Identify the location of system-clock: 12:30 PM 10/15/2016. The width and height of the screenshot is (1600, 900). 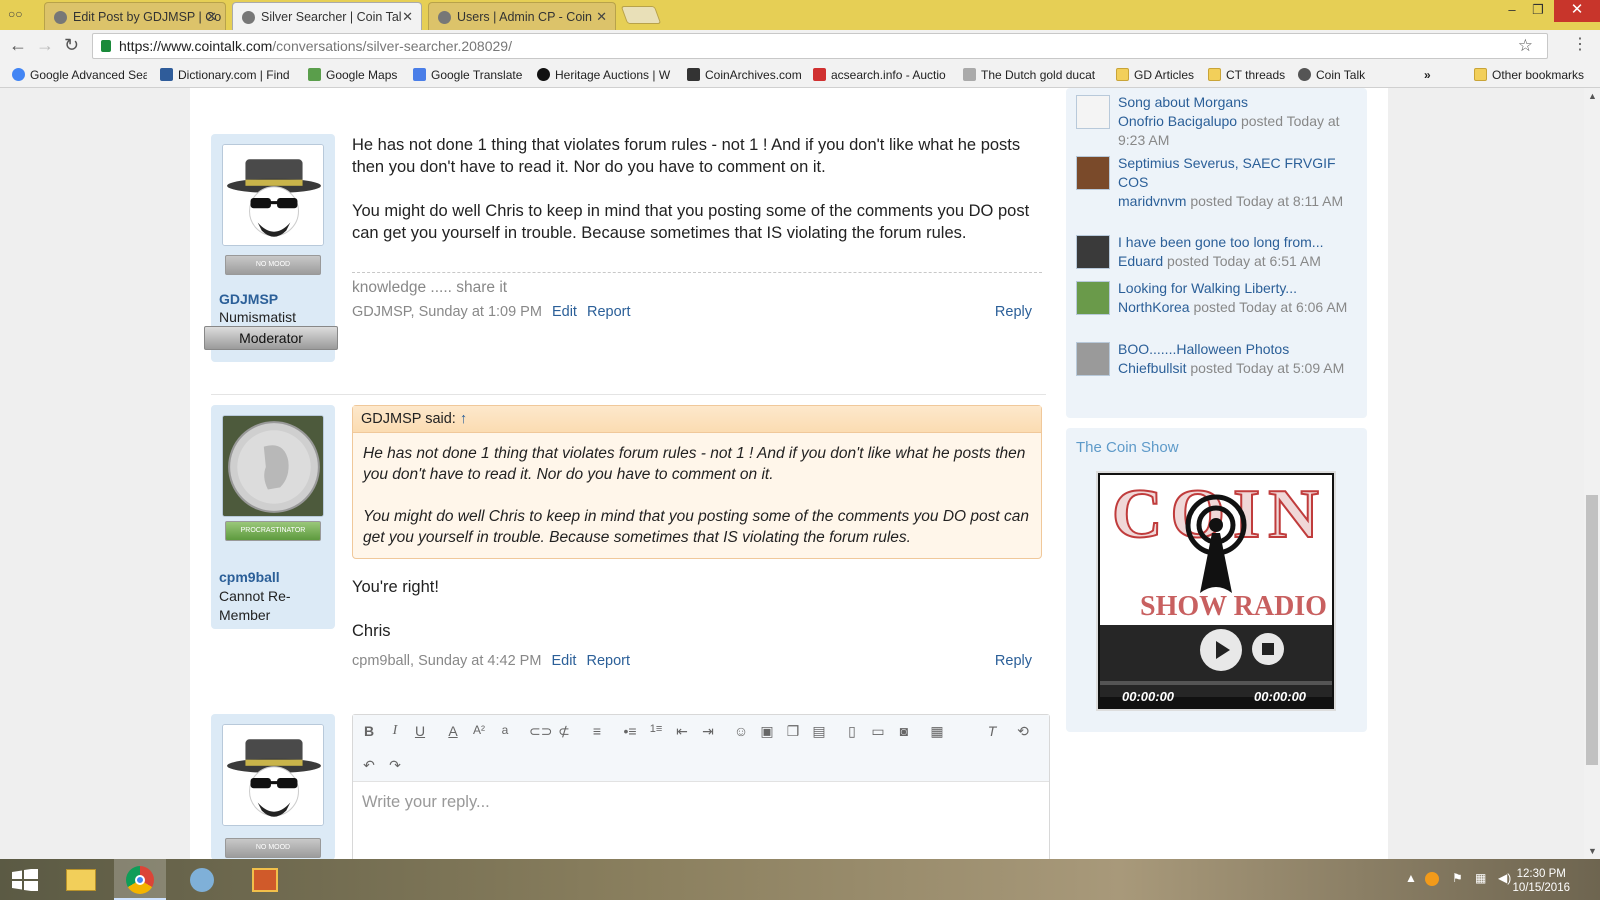
(1541, 881).